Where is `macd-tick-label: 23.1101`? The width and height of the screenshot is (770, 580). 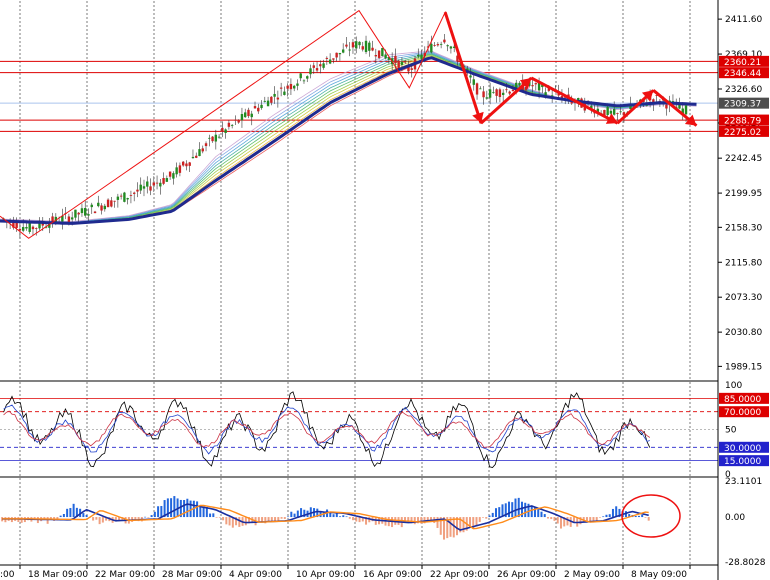
macd-tick-label: 23.1101 is located at coordinates (743, 482).